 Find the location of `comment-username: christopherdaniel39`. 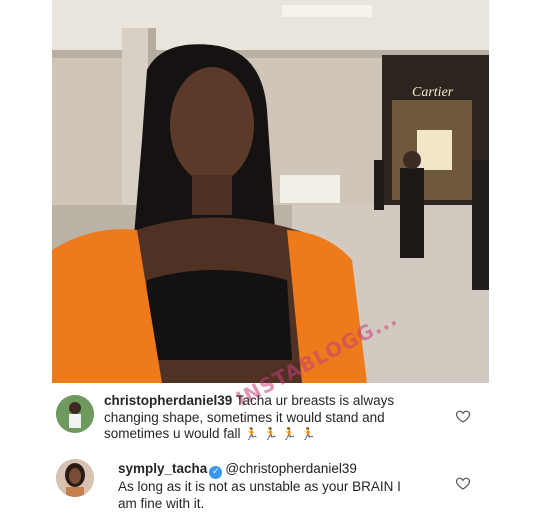

comment-username: christopherdaniel39 is located at coordinates (168, 400).